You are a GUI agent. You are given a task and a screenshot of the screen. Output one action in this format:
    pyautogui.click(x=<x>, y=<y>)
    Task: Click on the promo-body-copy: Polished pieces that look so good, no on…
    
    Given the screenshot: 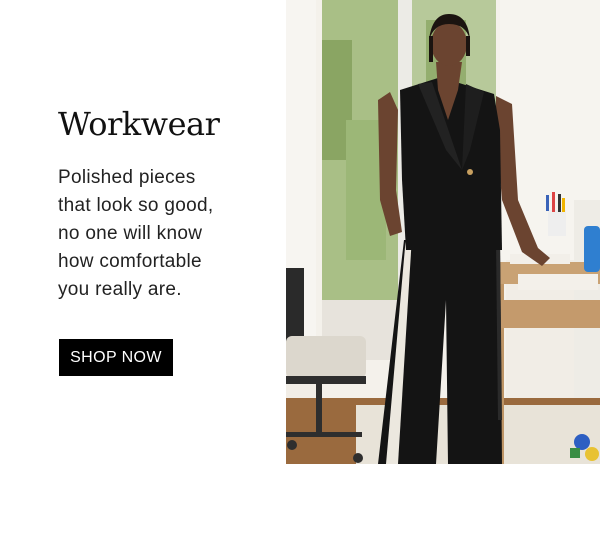 What is the action you would take?
    pyautogui.click(x=136, y=233)
    